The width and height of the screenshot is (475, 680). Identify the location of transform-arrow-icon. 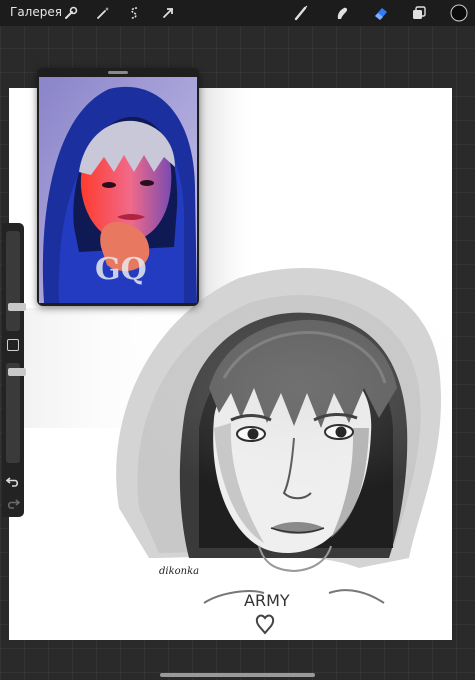
(168, 13).